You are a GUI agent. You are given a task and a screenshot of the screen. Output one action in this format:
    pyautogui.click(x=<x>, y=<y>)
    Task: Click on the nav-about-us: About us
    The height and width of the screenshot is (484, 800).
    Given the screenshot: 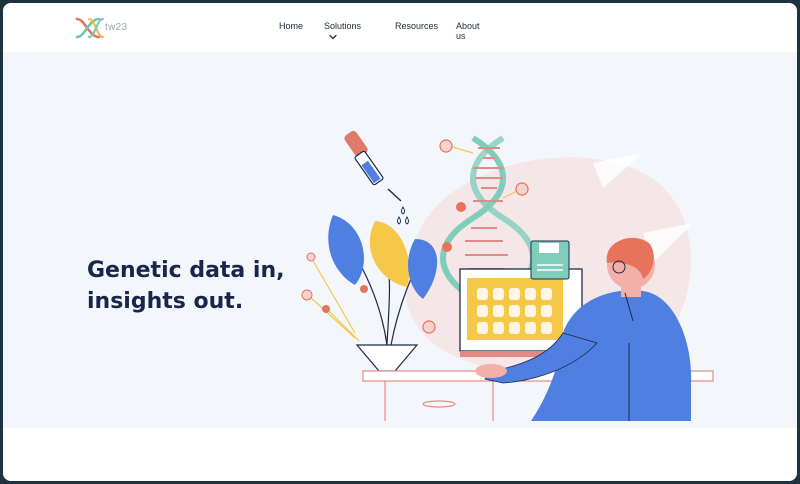 What is the action you would take?
    pyautogui.click(x=468, y=31)
    